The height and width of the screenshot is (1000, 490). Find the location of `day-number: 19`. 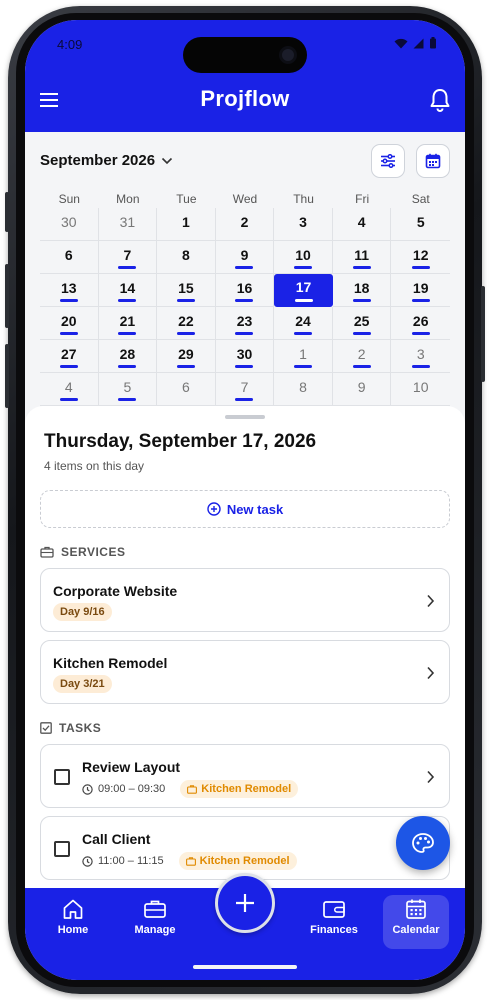

day-number: 19 is located at coordinates (420, 288).